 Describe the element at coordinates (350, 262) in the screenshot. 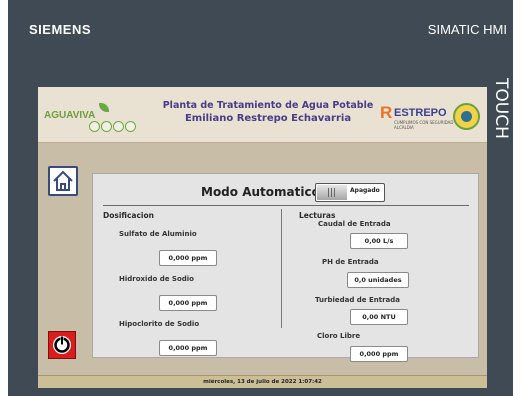

I see `ph-label: PH de Entrada` at that location.